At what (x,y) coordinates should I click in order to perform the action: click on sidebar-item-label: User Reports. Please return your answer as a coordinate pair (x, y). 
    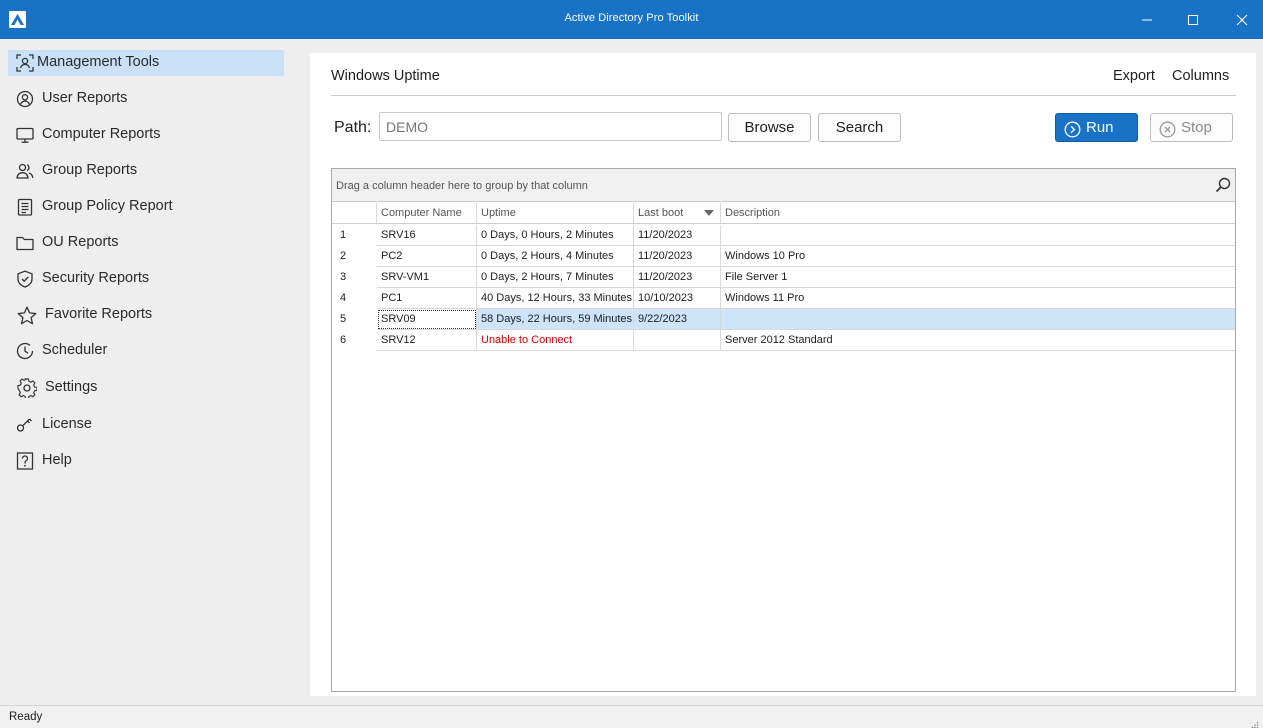
    Looking at the image, I should click on (85, 98).